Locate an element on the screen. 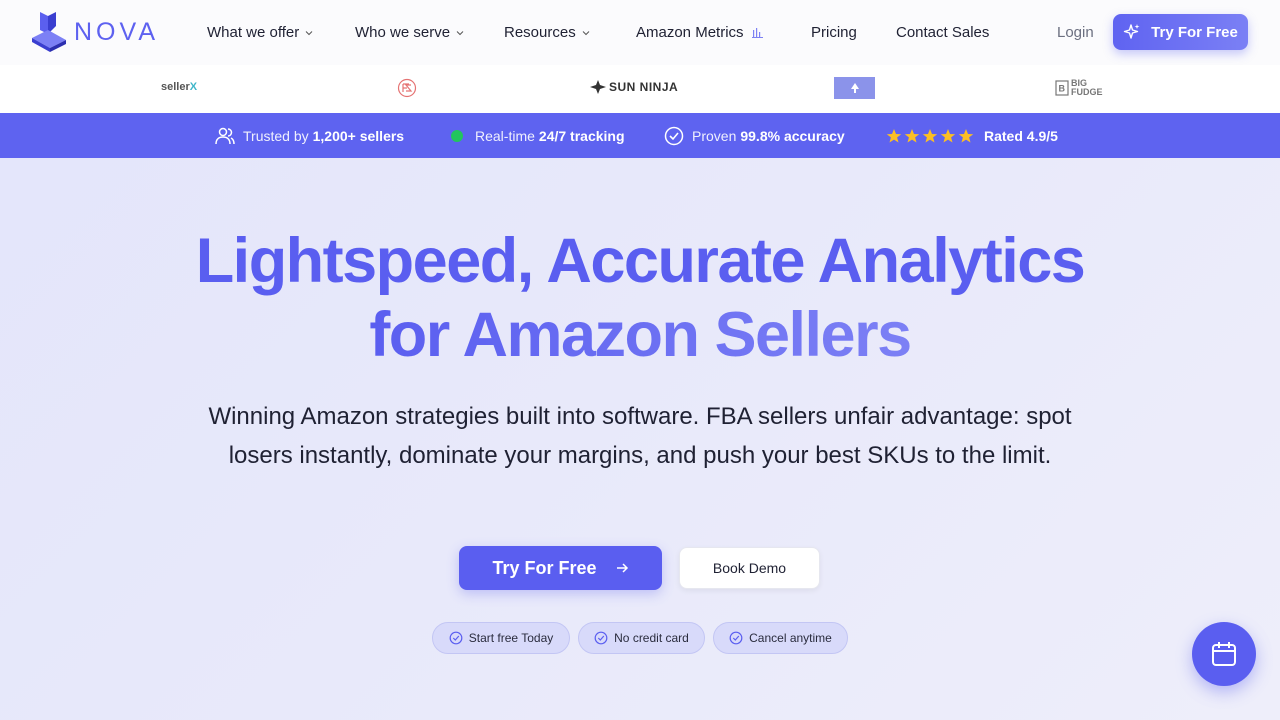 Image resolution: width=1280 pixels, height=720 pixels. nav-resources: Resources is located at coordinates (547, 32).